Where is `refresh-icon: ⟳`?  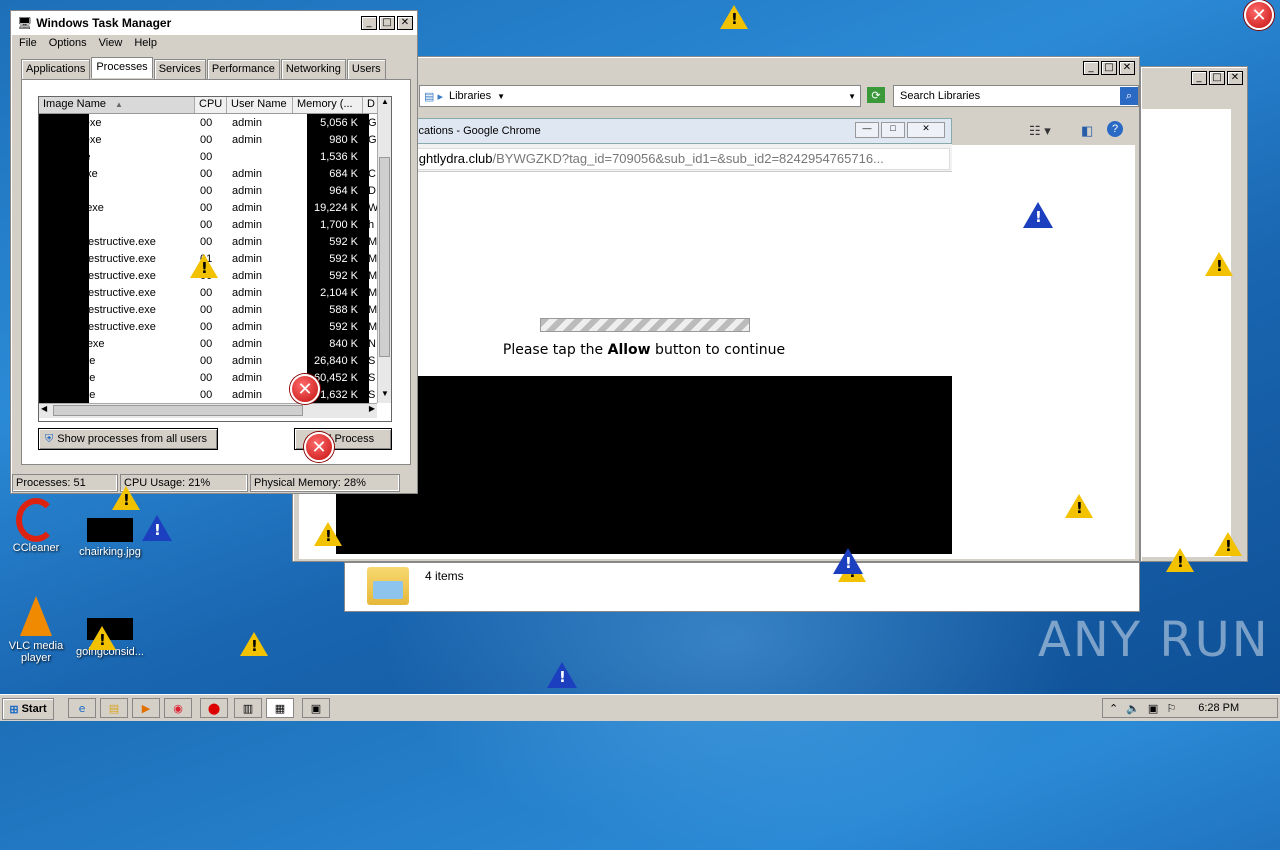 refresh-icon: ⟳ is located at coordinates (876, 95).